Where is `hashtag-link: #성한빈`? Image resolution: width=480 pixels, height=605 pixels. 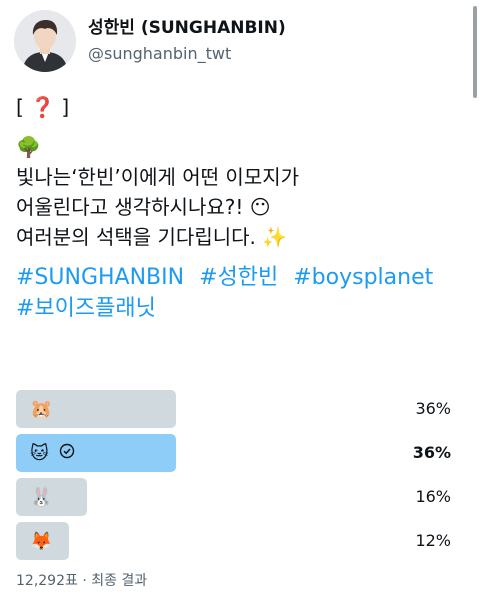 hashtag-link: #성한빈 is located at coordinates (238, 277).